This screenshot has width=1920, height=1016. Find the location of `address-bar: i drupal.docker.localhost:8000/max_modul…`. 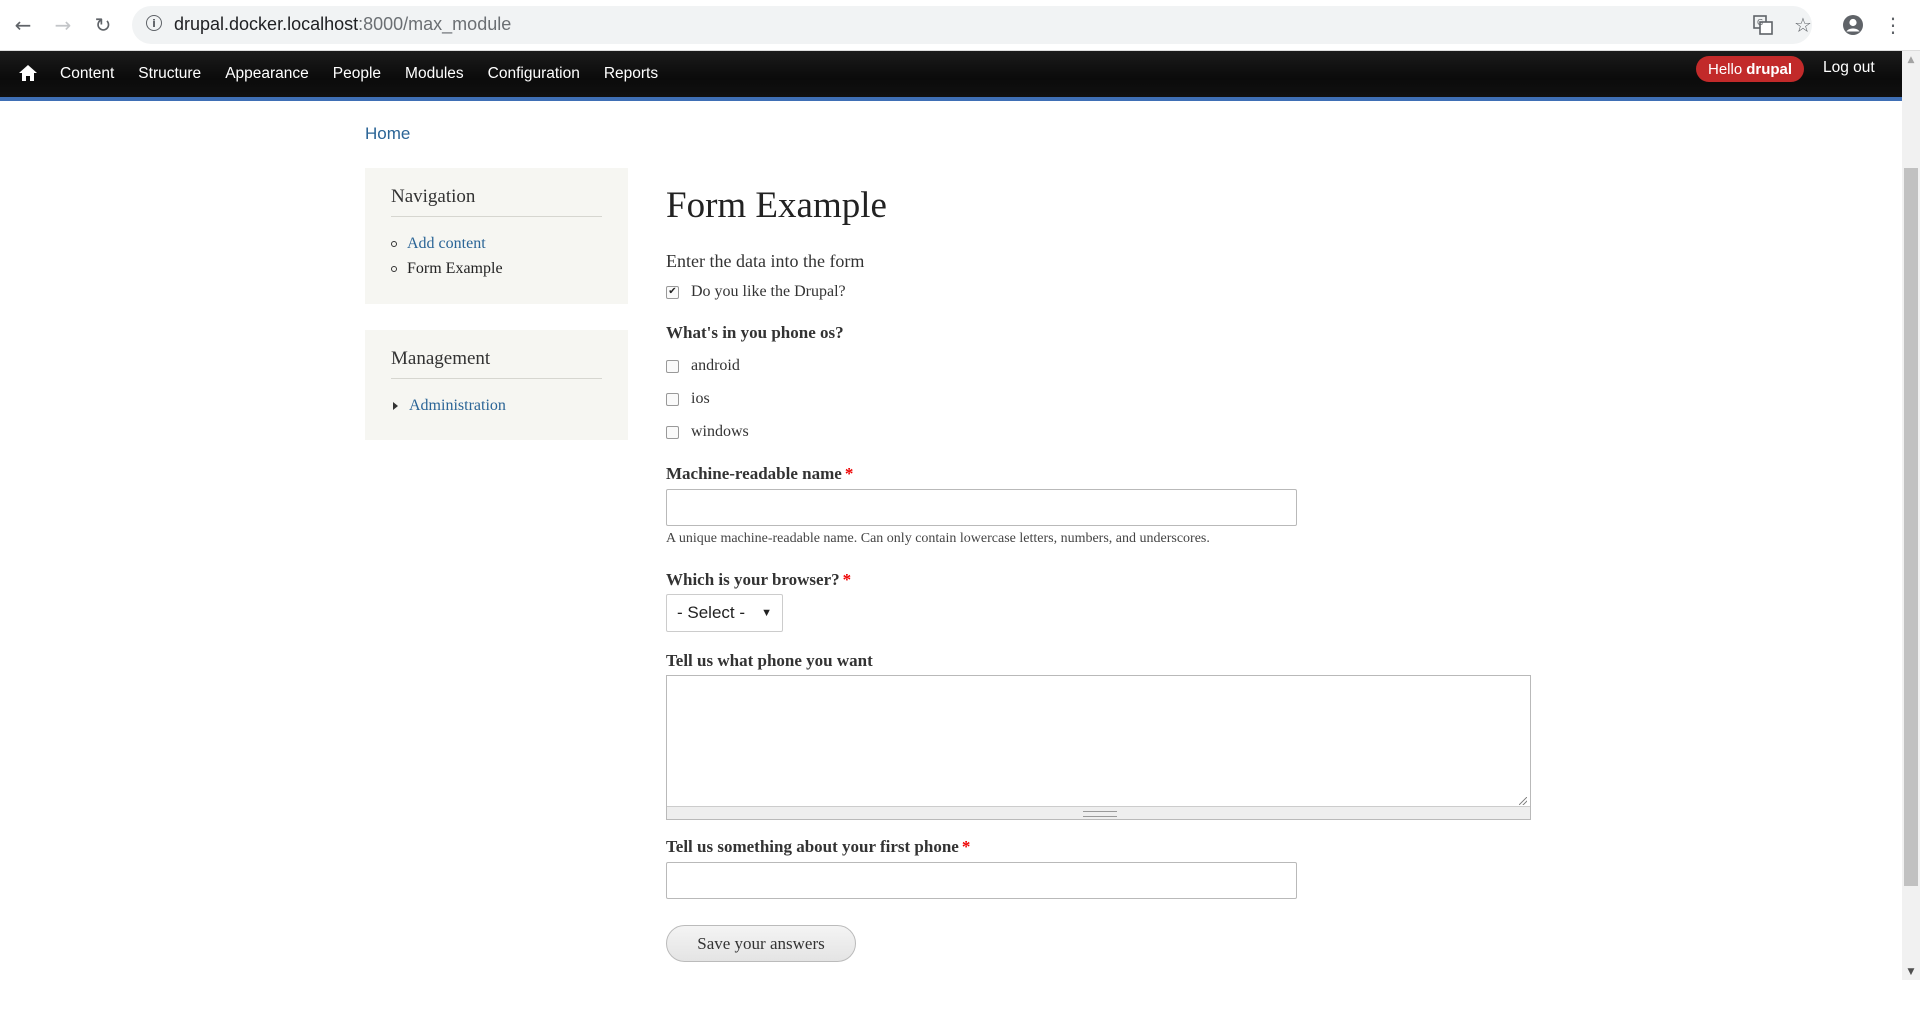

address-bar: i drupal.docker.localhost:8000/max_modul… is located at coordinates (972, 25).